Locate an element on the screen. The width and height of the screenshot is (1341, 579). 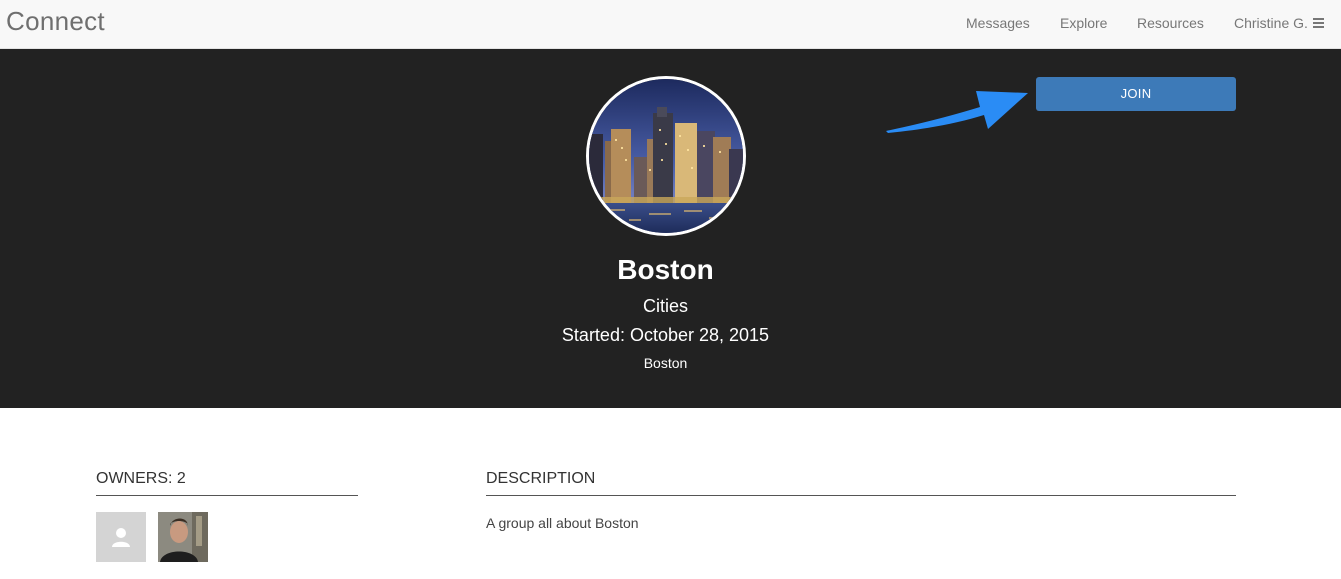
boston-skyline-image is located at coordinates (666, 156).